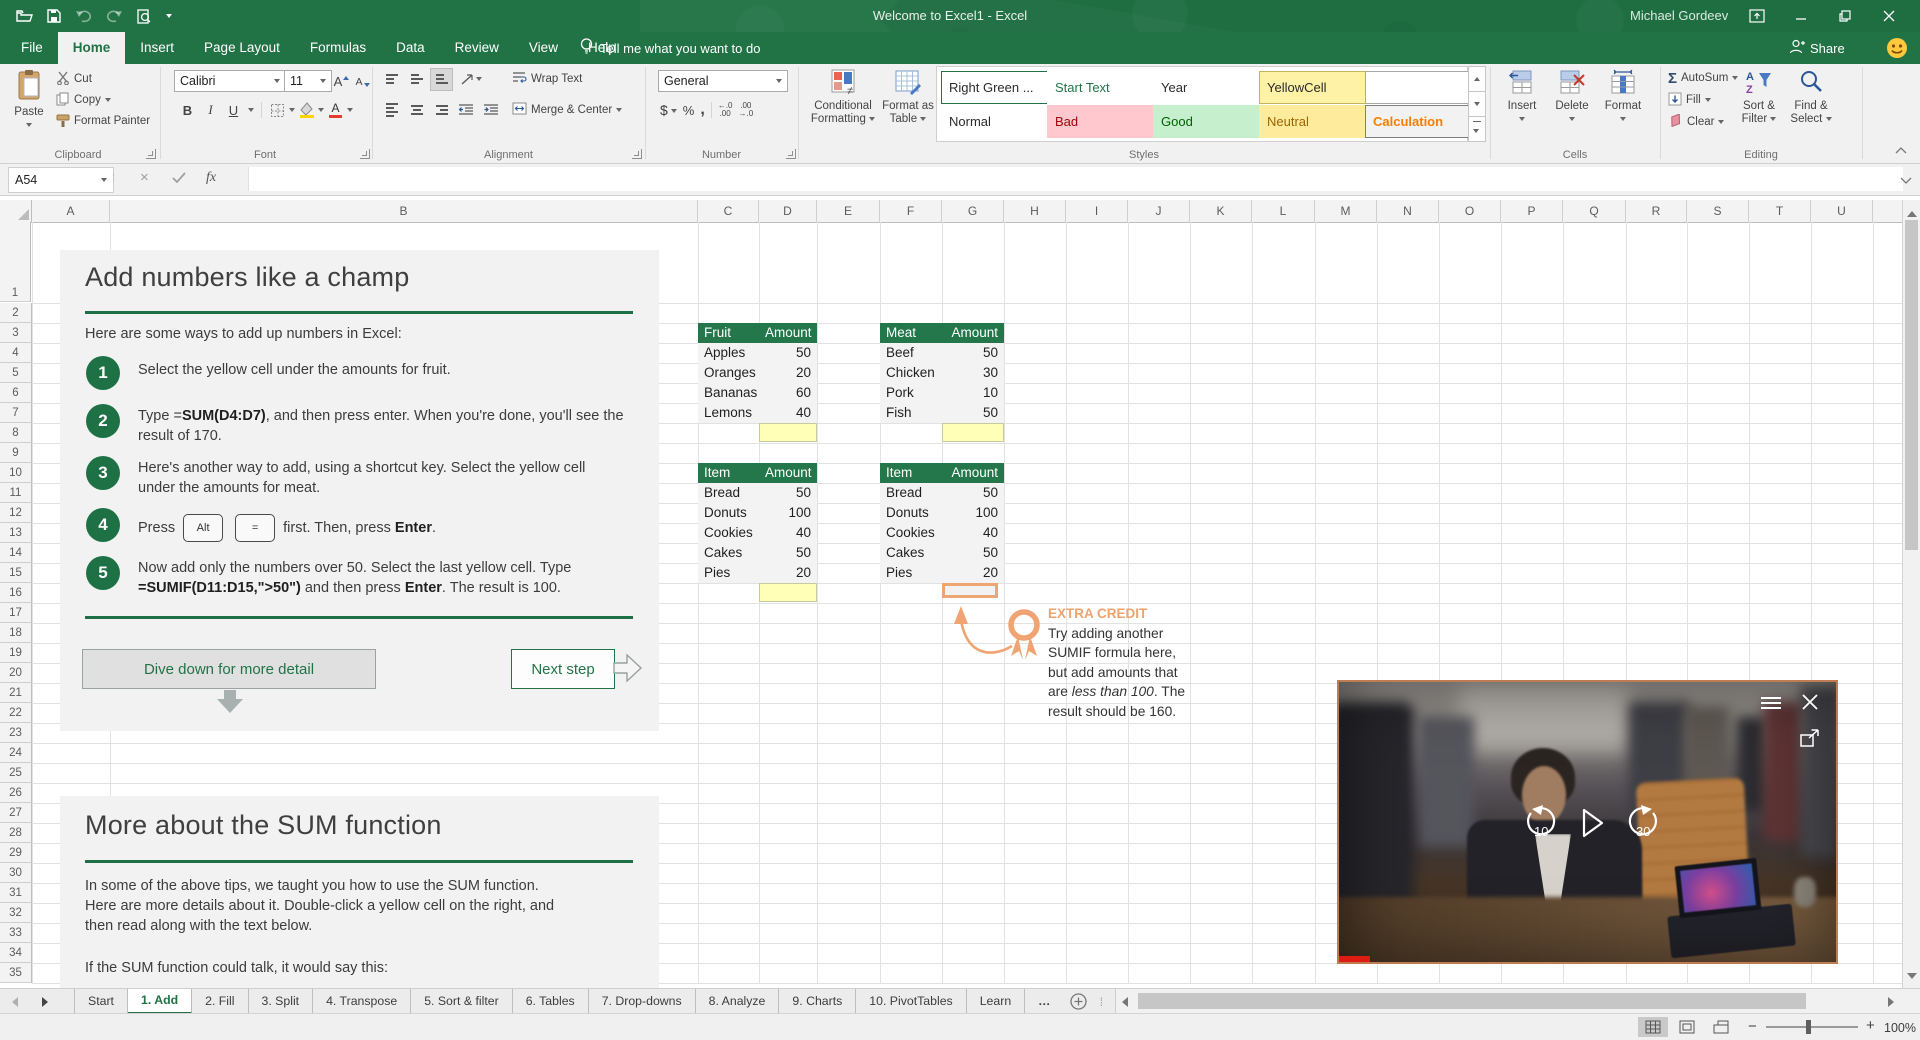 This screenshot has width=1920, height=1040. What do you see at coordinates (1594, 211) in the screenshot?
I see `column-header-q: Q` at bounding box center [1594, 211].